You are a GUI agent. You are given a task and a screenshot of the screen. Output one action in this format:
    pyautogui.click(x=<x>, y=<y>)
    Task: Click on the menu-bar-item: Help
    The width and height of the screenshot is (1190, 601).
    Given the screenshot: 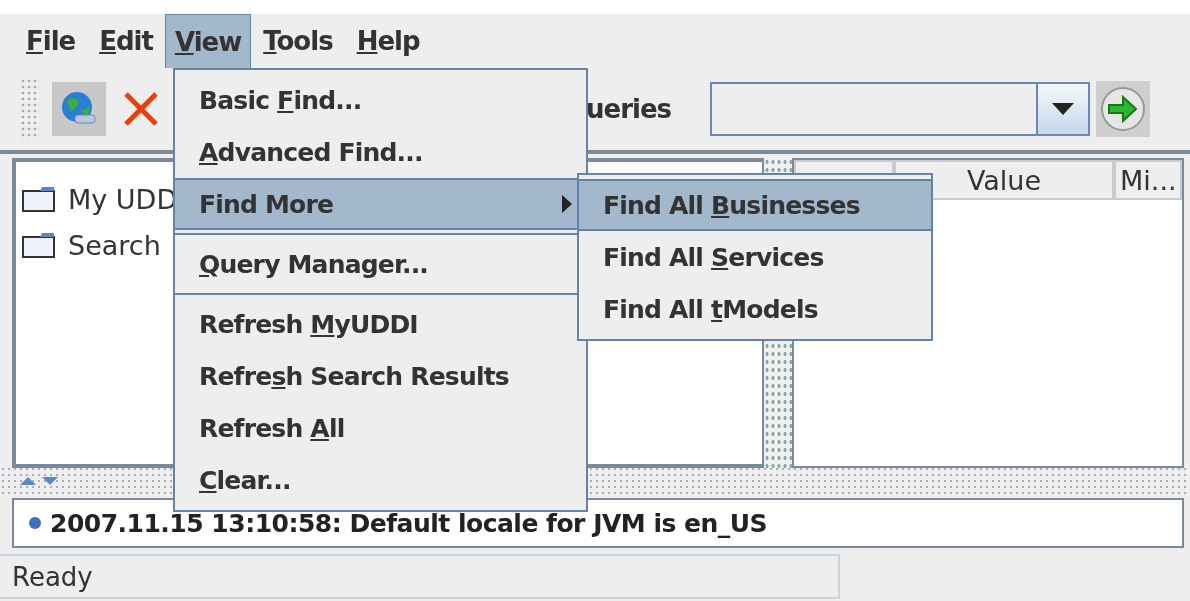 What is the action you would take?
    pyautogui.click(x=388, y=41)
    